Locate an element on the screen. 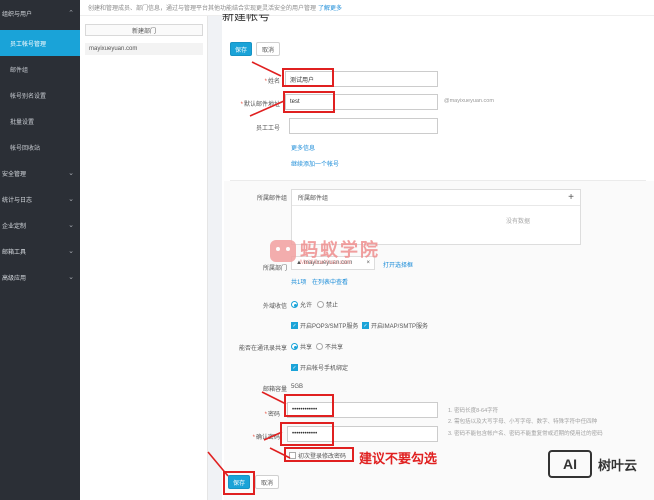 Image resolution: width=654 pixels, height=500 pixels. brand-logo: AI 树叶云 is located at coordinates (592, 464).